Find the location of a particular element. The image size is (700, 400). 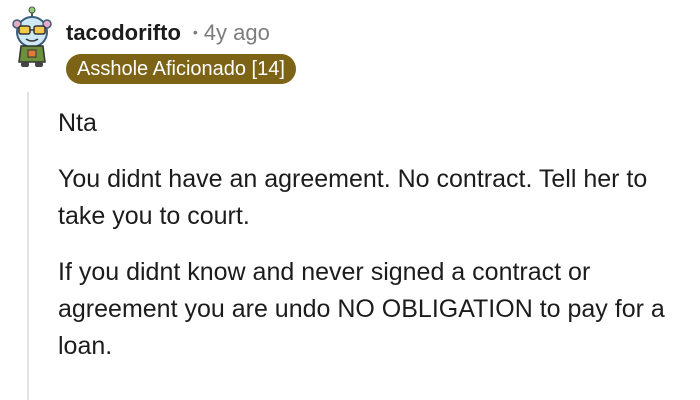

user-flair: Asshole Aficionado [14] is located at coordinates (181, 69).